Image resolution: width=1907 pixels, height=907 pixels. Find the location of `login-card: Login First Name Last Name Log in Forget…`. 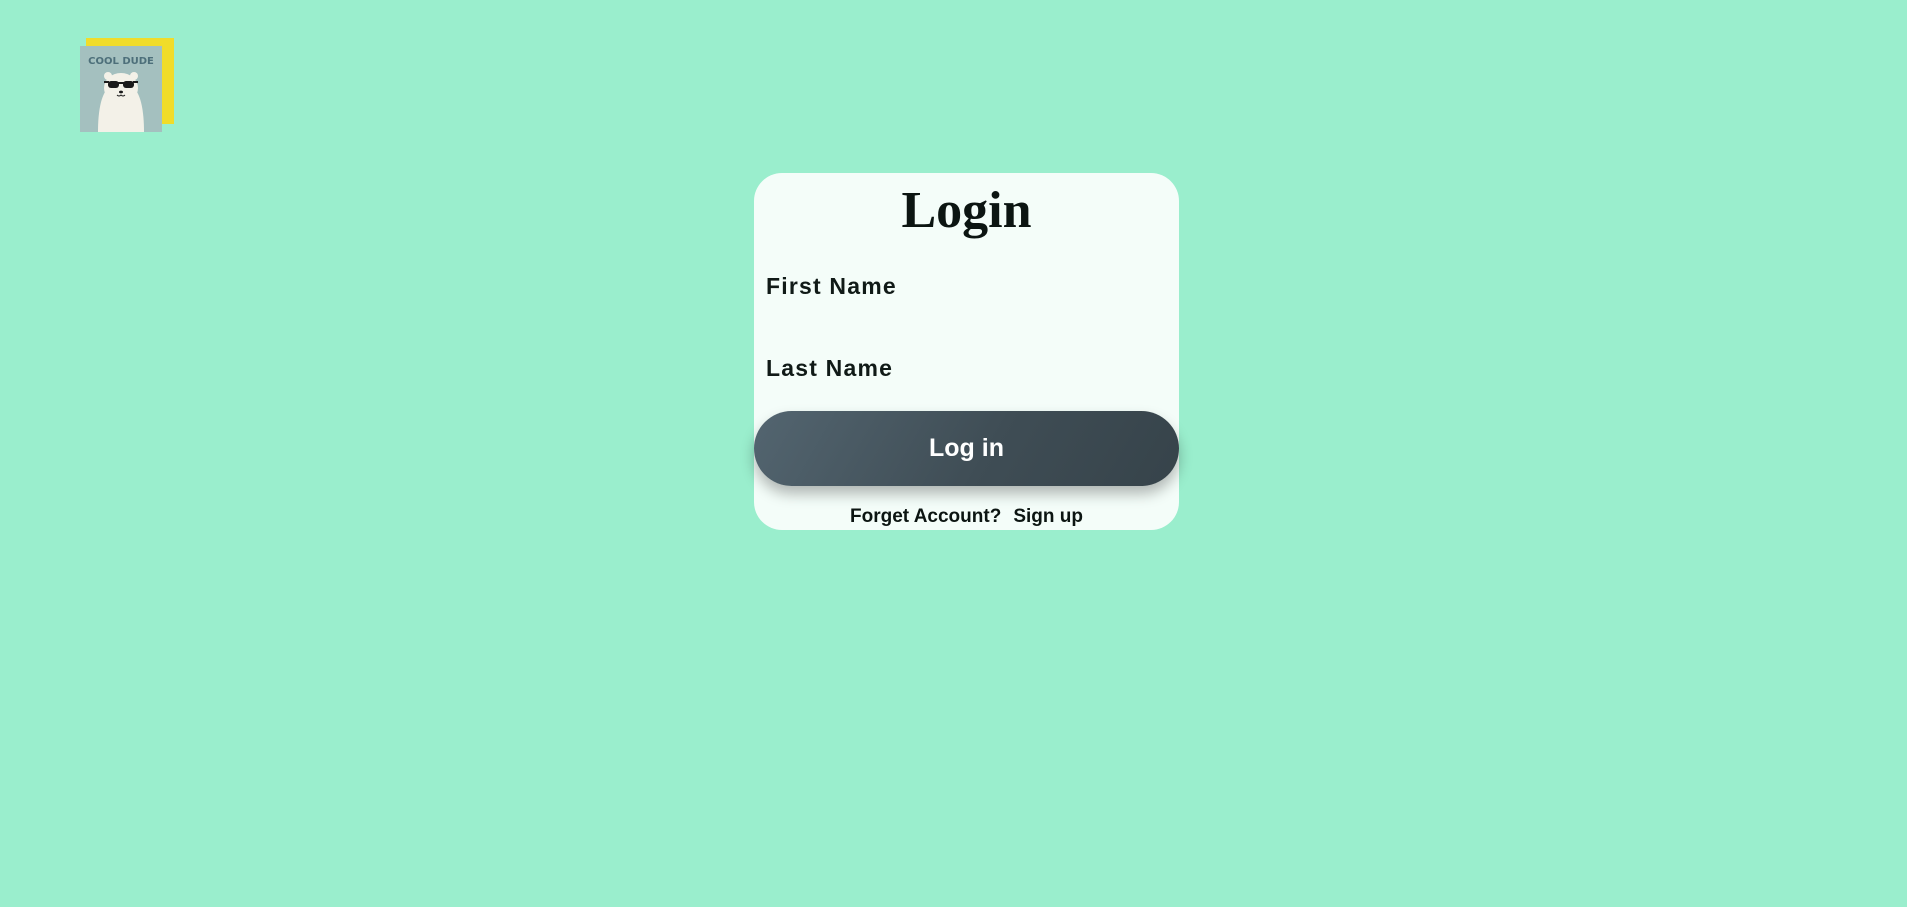

login-card: Login First Name Last Name Log in Forget… is located at coordinates (966, 351).